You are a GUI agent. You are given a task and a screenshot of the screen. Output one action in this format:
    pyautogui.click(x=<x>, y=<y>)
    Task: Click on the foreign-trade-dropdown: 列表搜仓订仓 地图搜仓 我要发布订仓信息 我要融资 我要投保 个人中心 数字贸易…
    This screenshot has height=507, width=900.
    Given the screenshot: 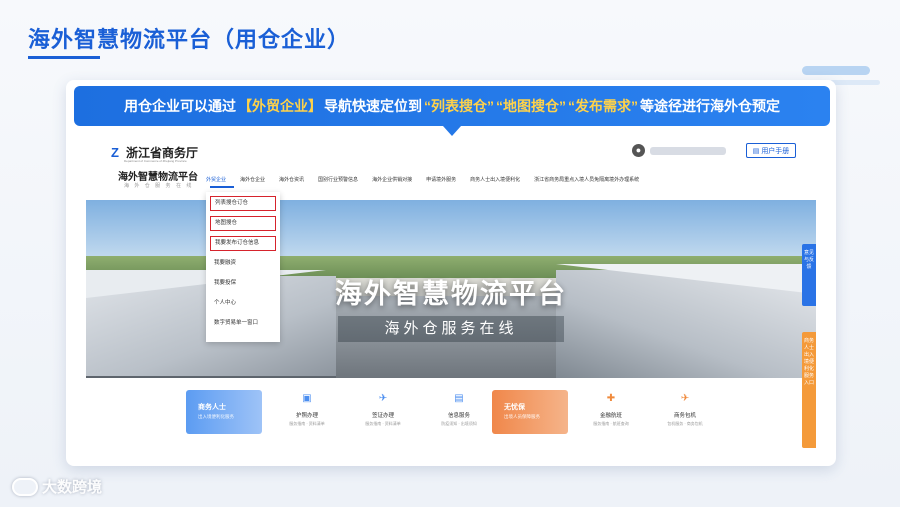 What is the action you would take?
    pyautogui.click(x=243, y=267)
    